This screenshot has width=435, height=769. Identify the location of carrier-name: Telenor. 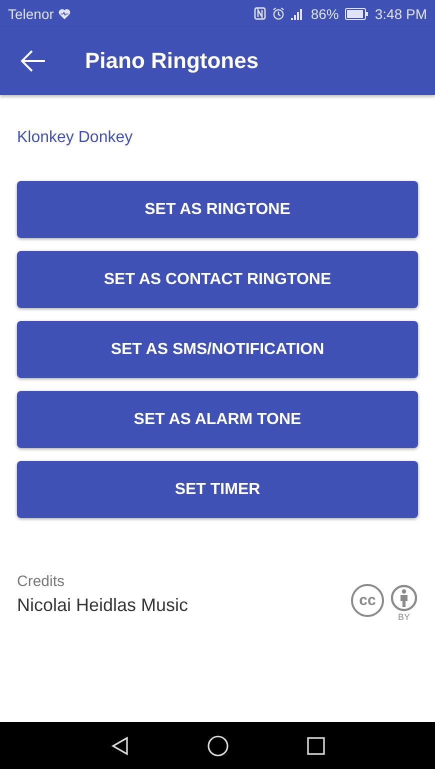
(31, 14).